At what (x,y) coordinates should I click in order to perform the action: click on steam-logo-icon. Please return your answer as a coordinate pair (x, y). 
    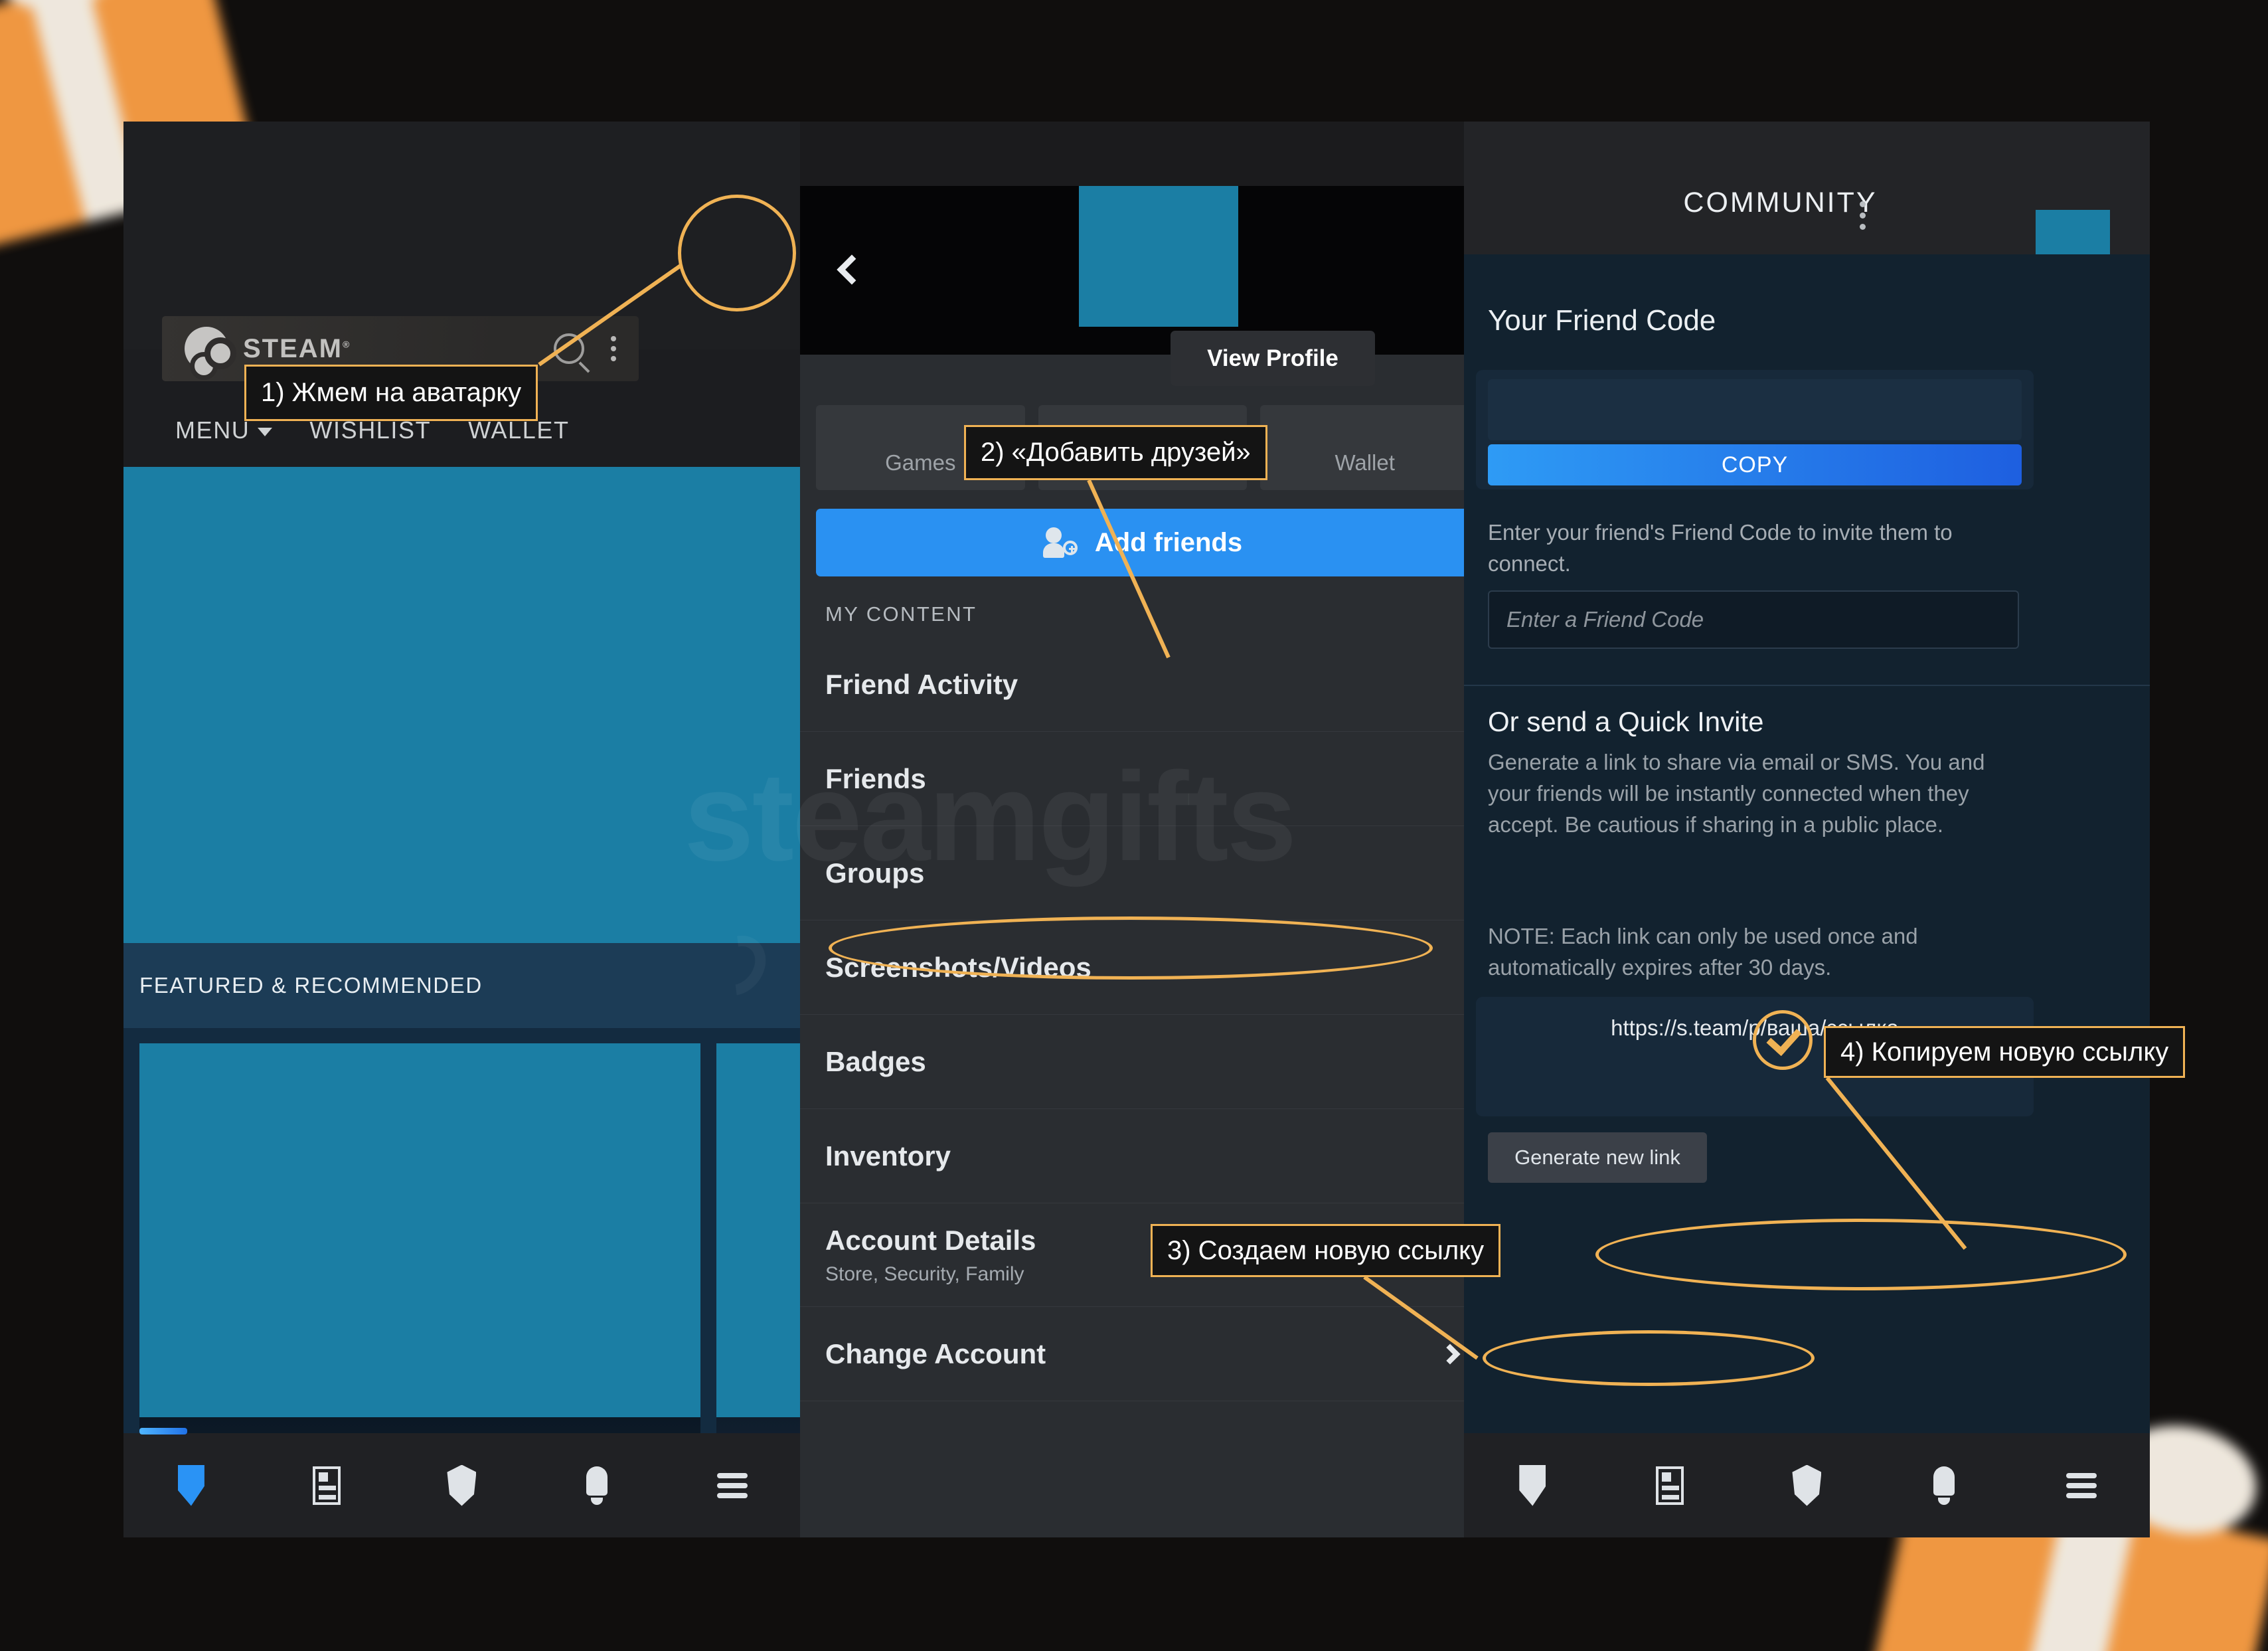
    Looking at the image, I should click on (210, 353).